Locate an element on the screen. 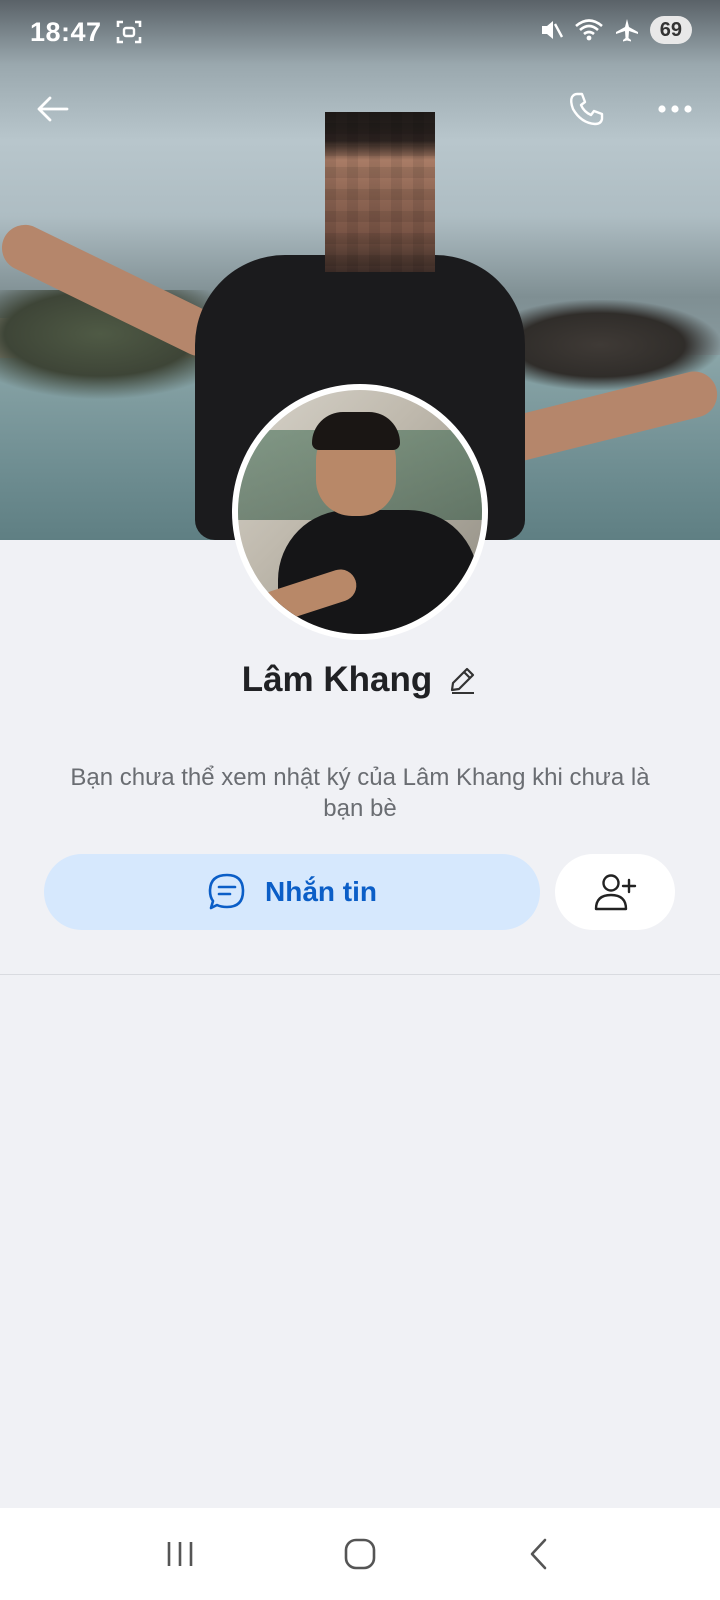 This screenshot has height=1600, width=720. avatar-hair is located at coordinates (356, 431).